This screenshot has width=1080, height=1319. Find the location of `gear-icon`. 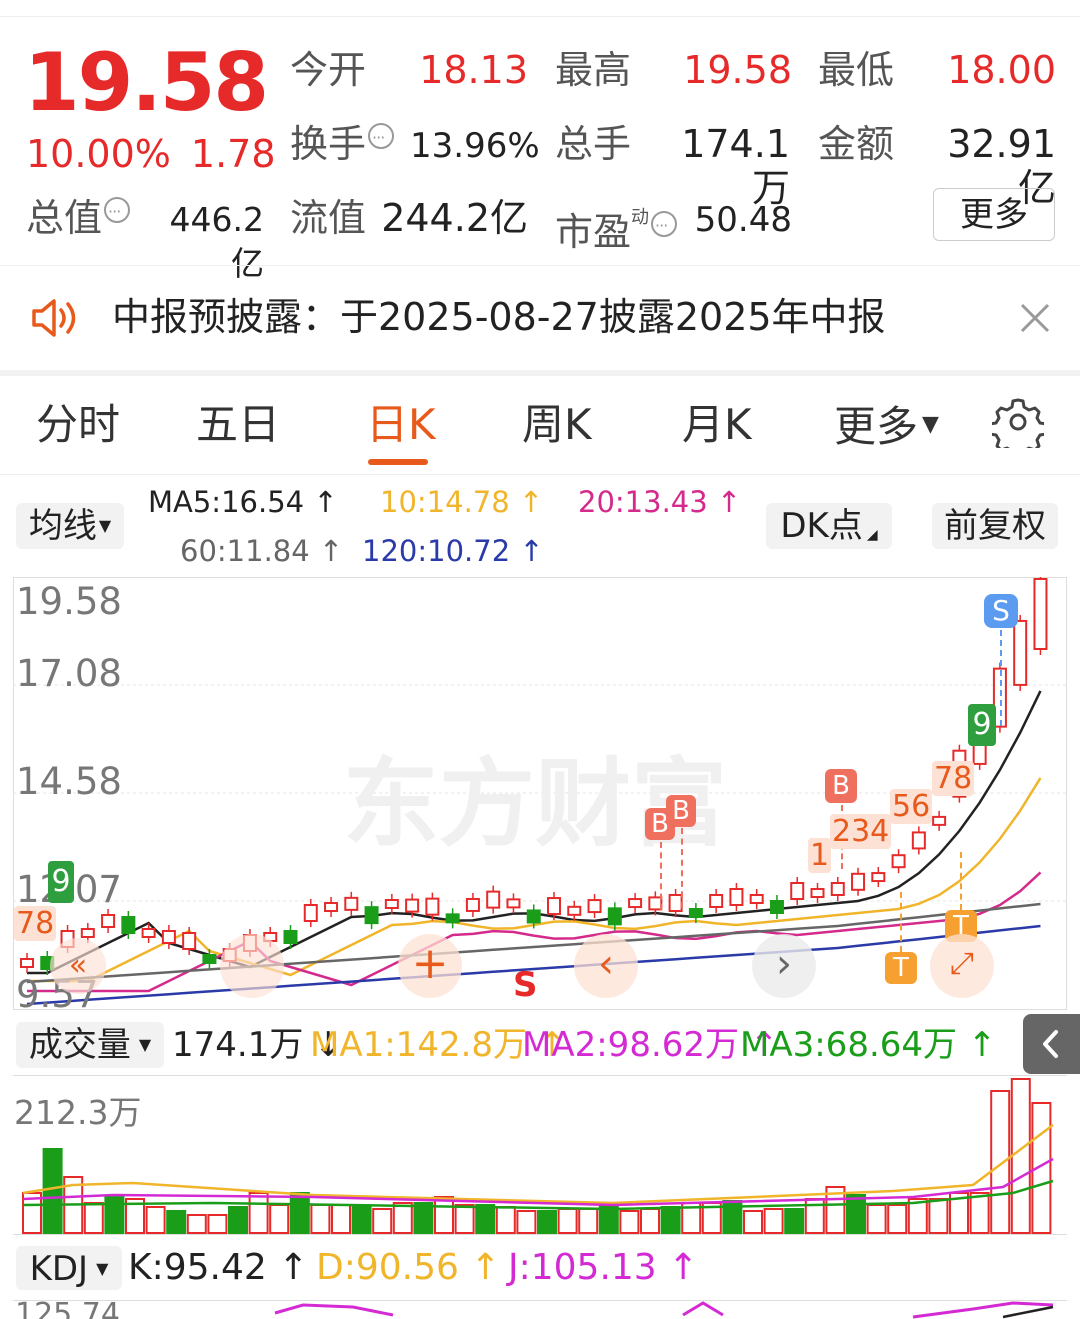

gear-icon is located at coordinates (1018, 428).